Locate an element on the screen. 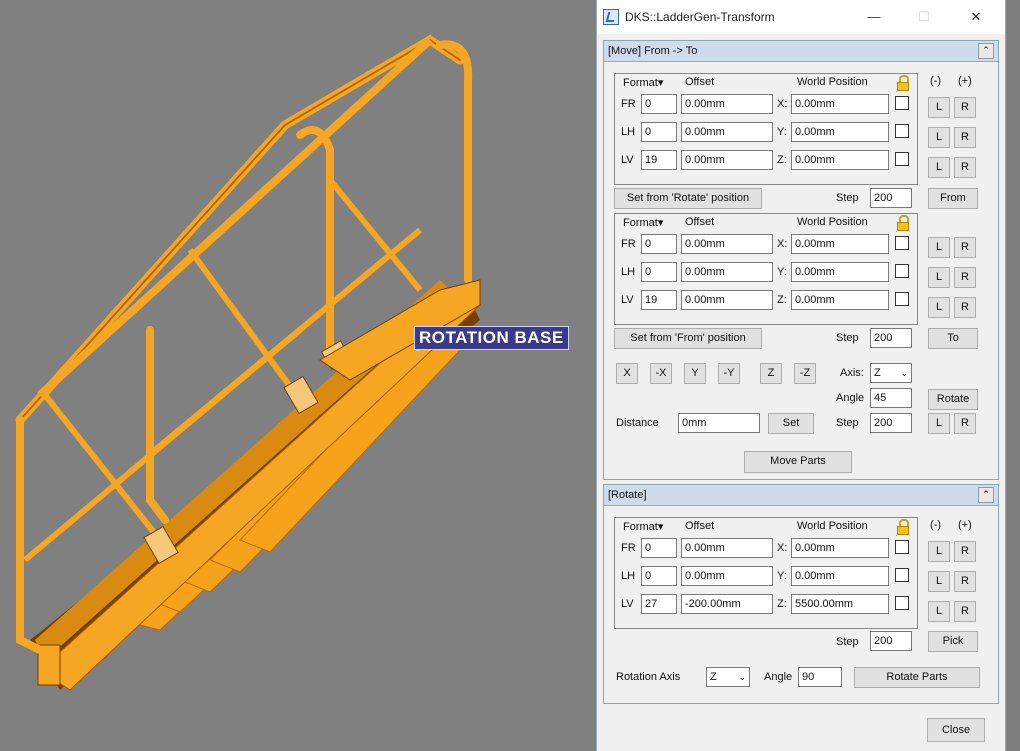 This screenshot has width=1020, height=751. lv-label: LV is located at coordinates (627, 160).